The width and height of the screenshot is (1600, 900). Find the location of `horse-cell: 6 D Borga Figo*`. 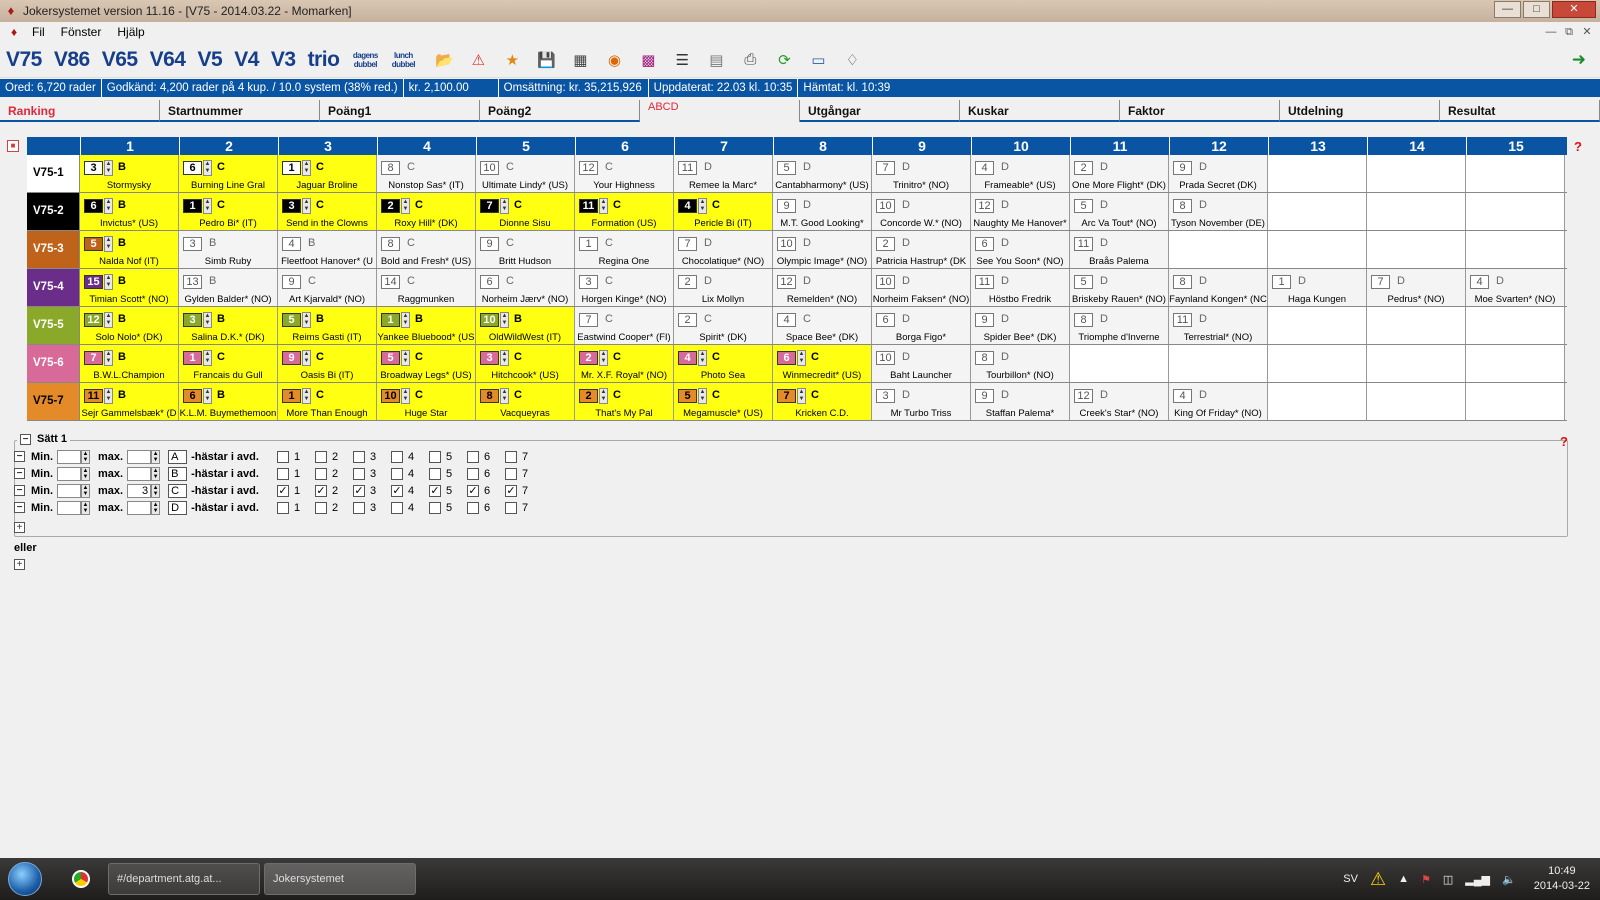

horse-cell: 6 D Borga Figo* is located at coordinates (921, 325).